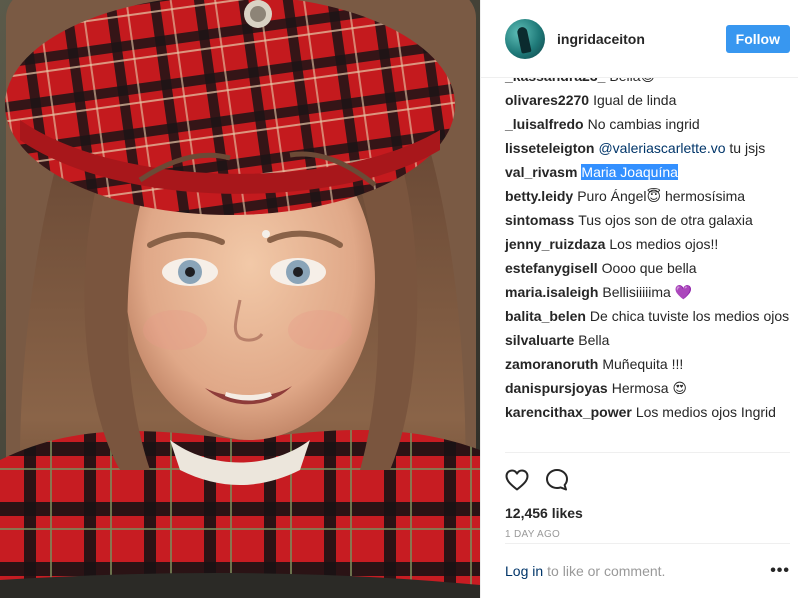  Describe the element at coordinates (664, 244) in the screenshot. I see `comment-text: Los medios ojos!!` at that location.